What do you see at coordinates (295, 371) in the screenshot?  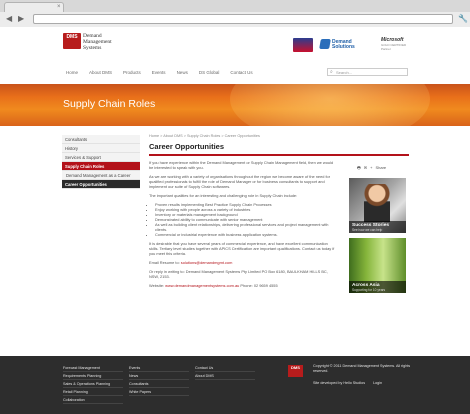 I see `footer-logo: DMS` at bounding box center [295, 371].